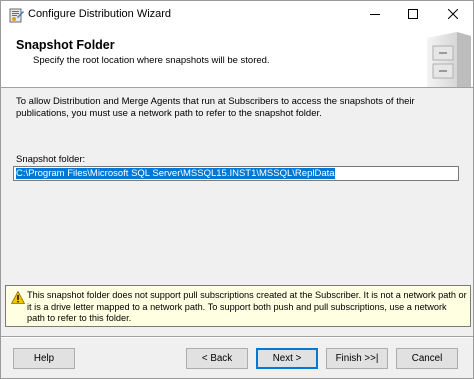 Image resolution: width=474 pixels, height=379 pixels. I want to click on maximize-icon, so click(413, 15).